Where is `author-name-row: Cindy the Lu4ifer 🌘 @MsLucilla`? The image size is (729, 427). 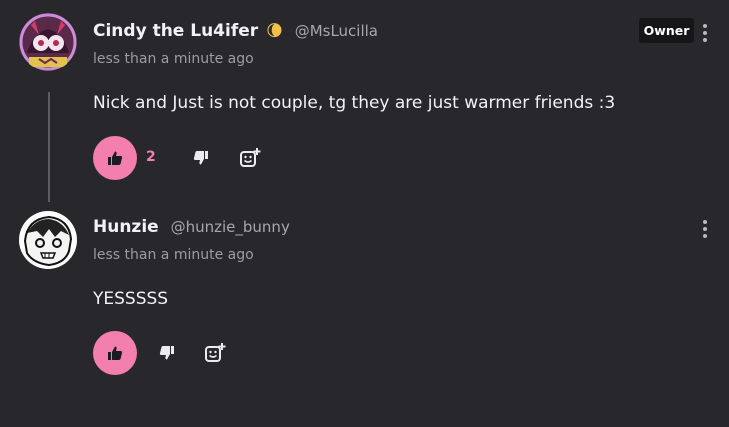 author-name-row: Cindy the Lu4ifer 🌘 @MsLucilla is located at coordinates (235, 31).